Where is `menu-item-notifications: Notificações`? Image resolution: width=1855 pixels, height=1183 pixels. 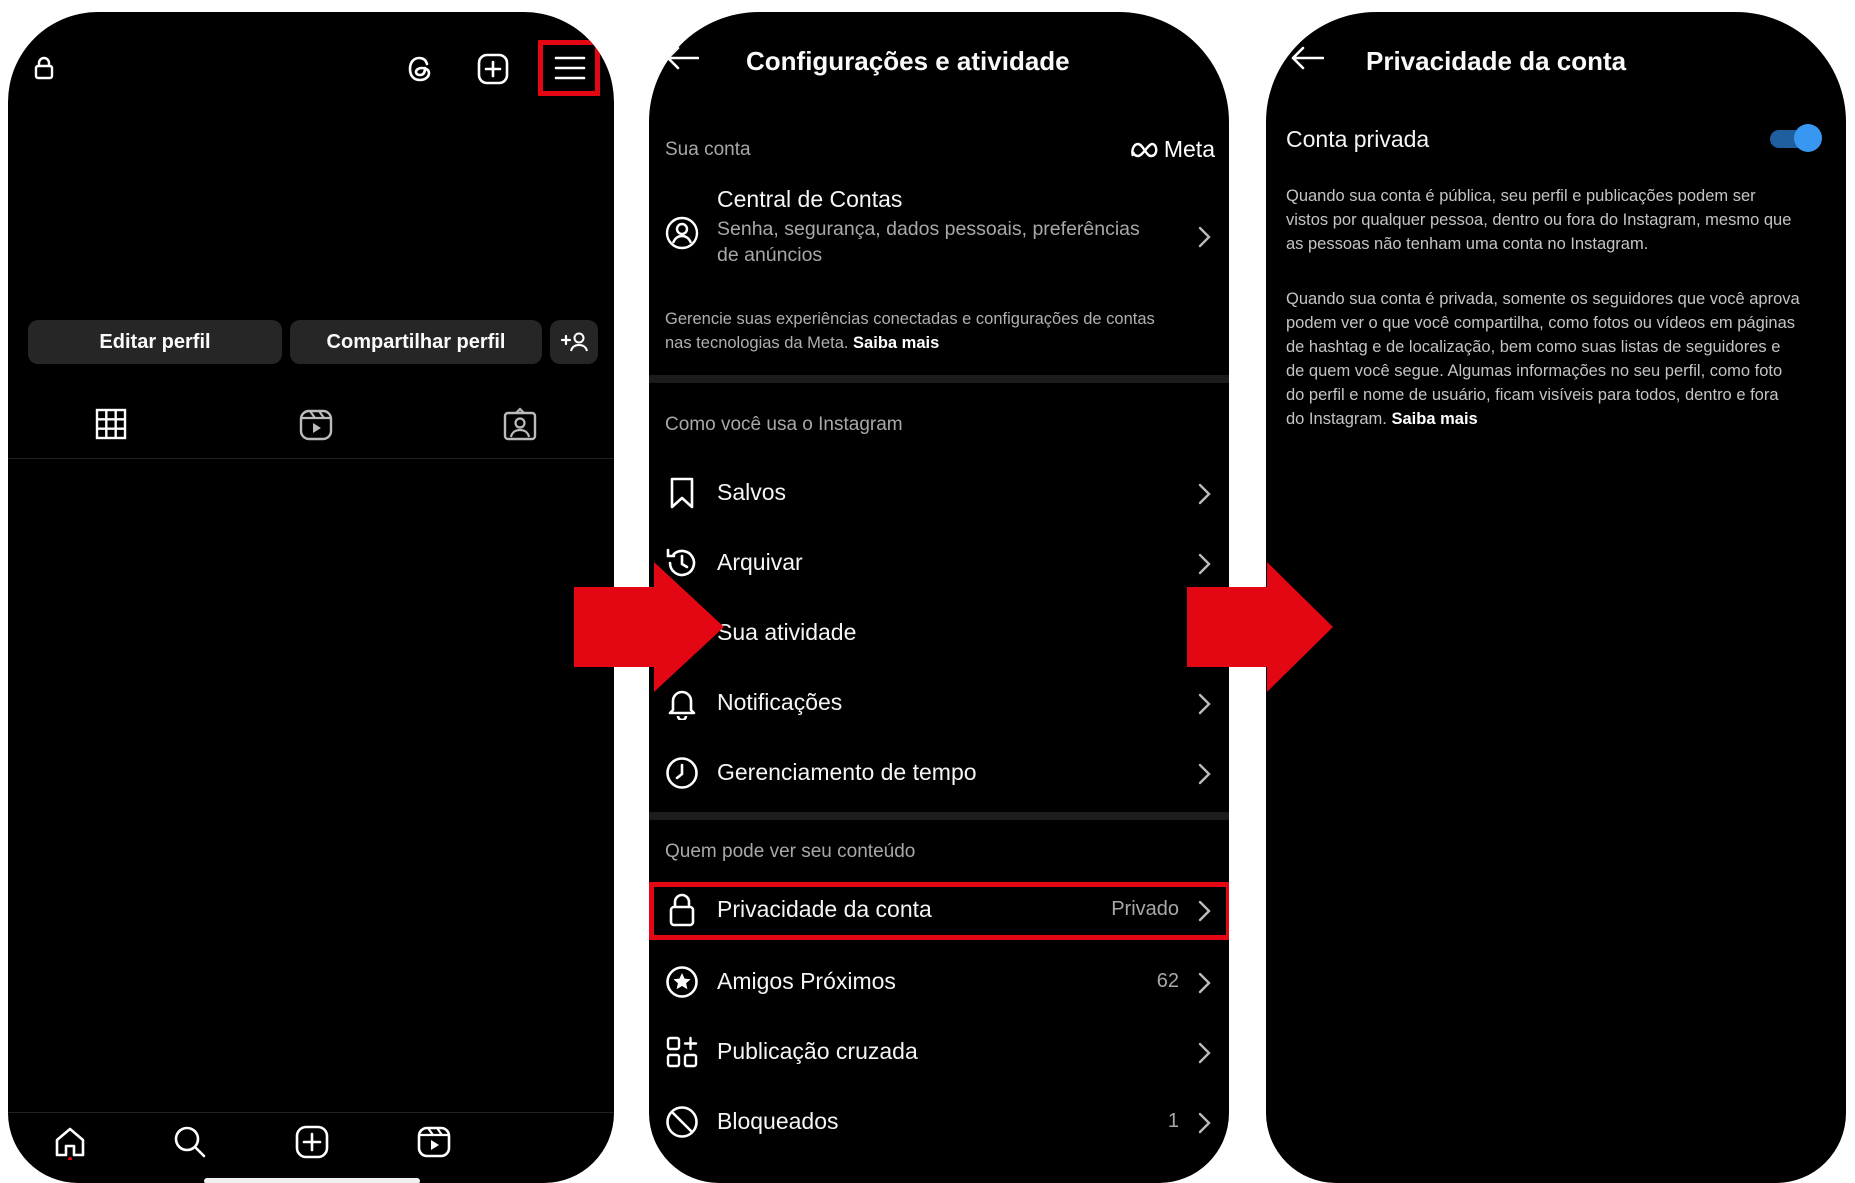
menu-item-notifications: Notificações is located at coordinates (939, 704).